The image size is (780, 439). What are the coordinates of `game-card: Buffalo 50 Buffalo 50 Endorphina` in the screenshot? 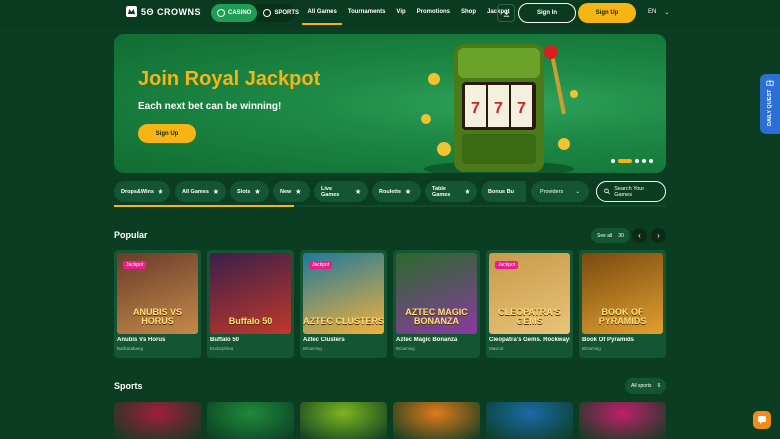 It's located at (250, 304).